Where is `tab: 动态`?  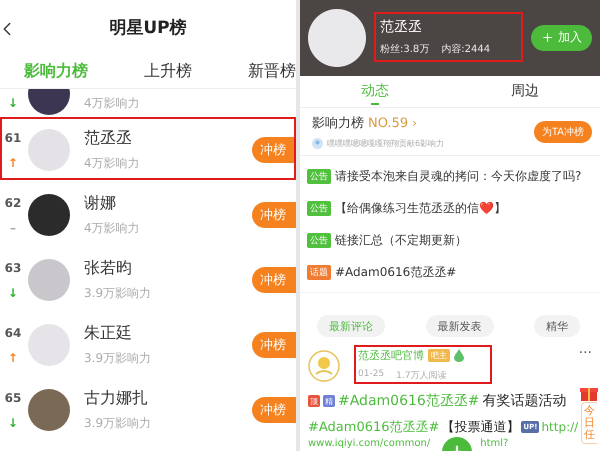 tab: 动态 is located at coordinates (375, 91).